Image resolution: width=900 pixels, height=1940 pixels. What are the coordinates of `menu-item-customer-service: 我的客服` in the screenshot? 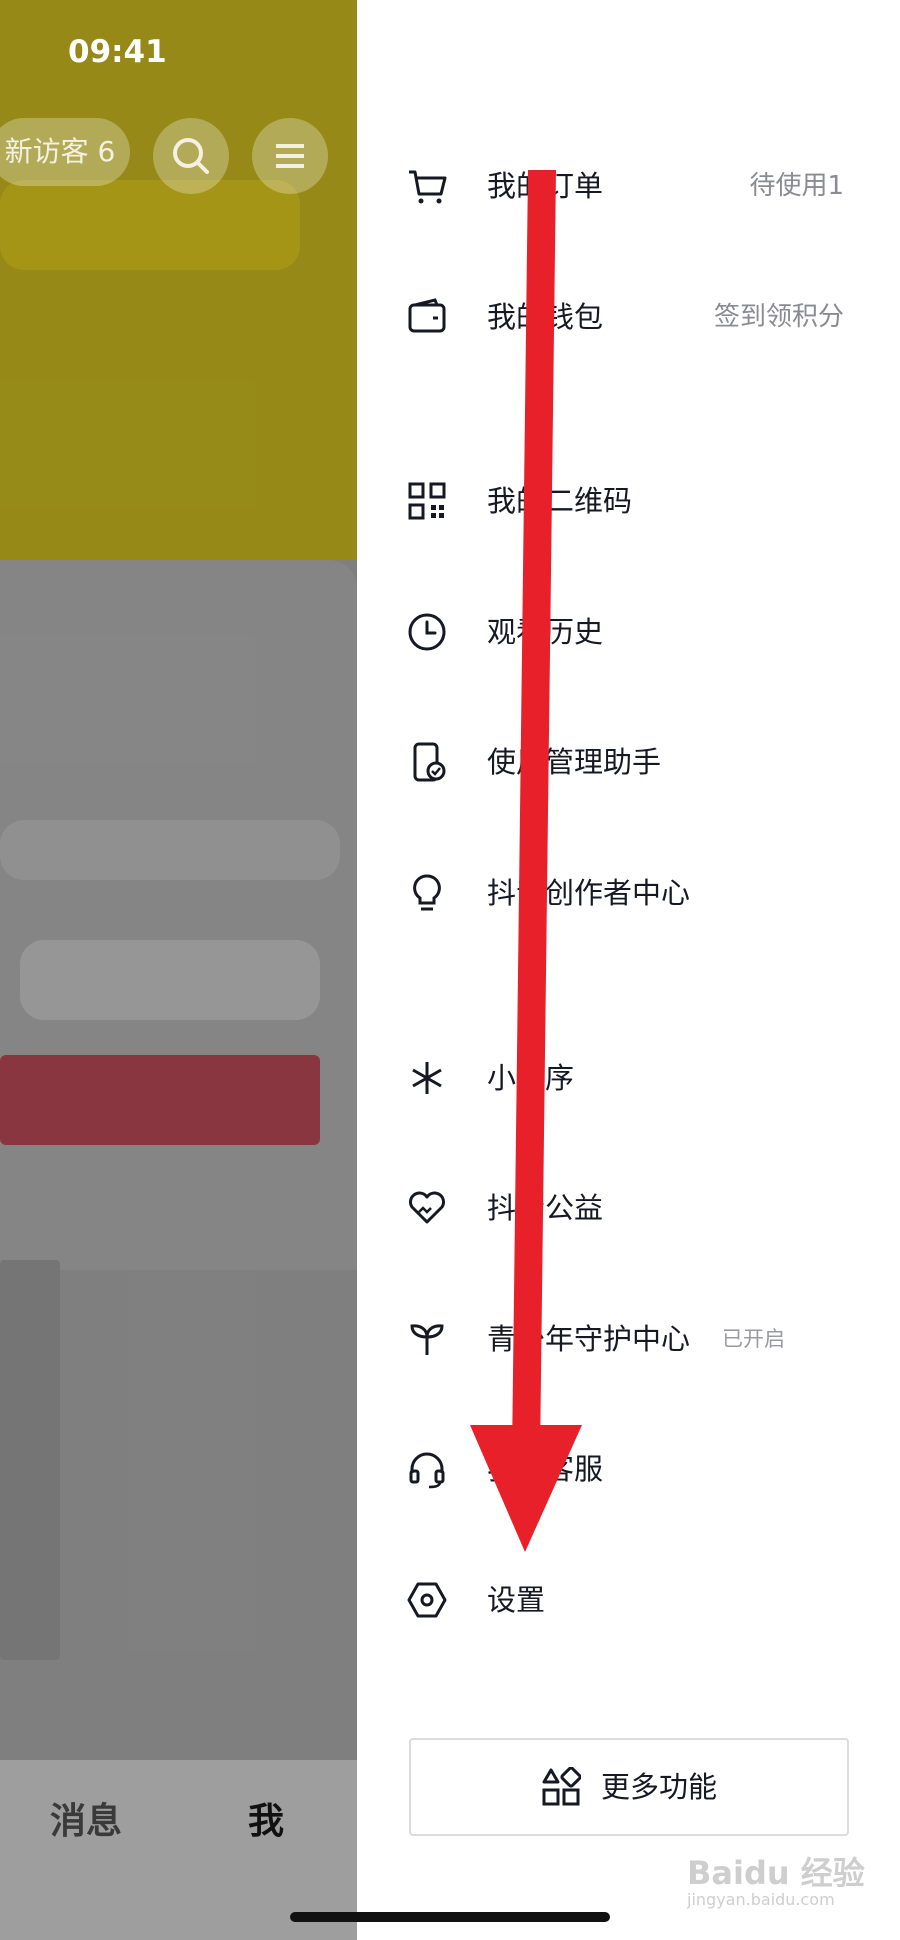 It's located at (628, 1469).